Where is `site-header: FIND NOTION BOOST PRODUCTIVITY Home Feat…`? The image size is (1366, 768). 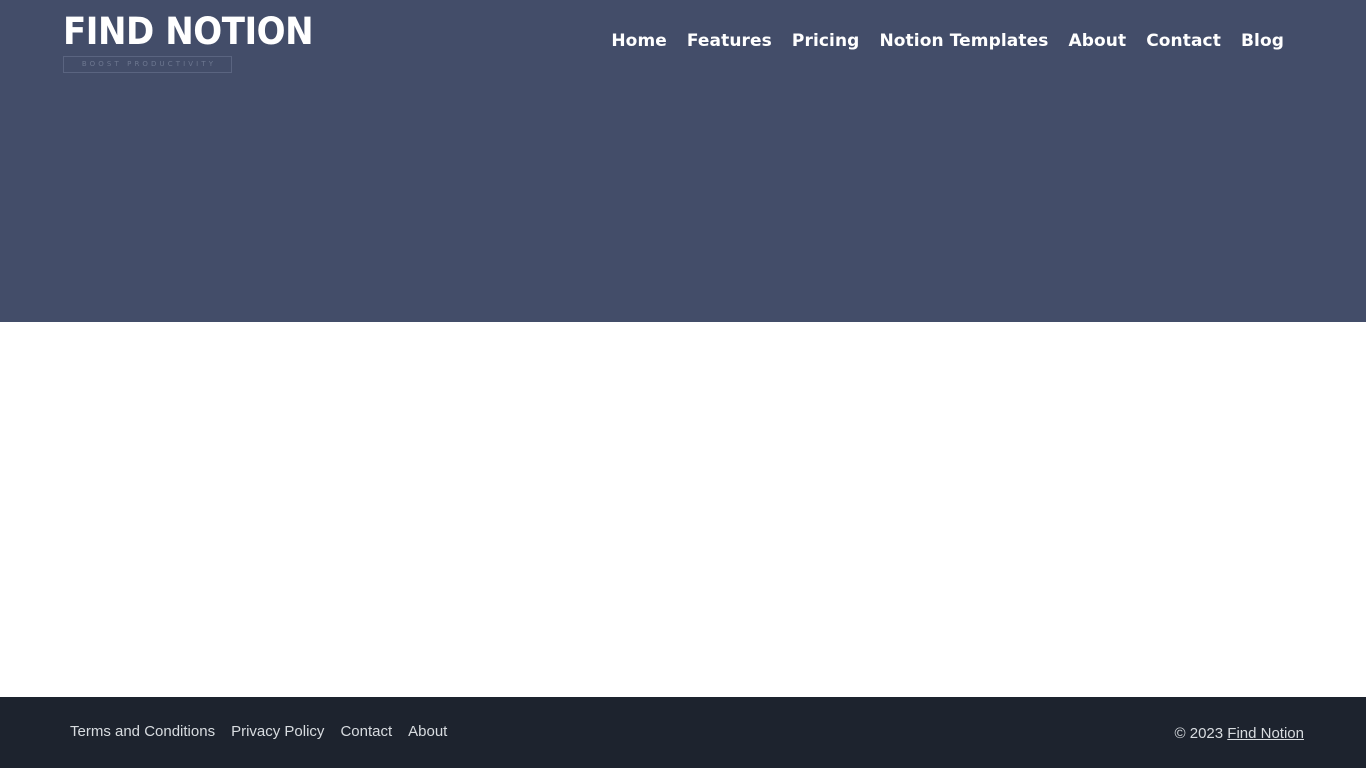
site-header: FIND NOTION BOOST PRODUCTIVITY Home Feat… is located at coordinates (683, 41).